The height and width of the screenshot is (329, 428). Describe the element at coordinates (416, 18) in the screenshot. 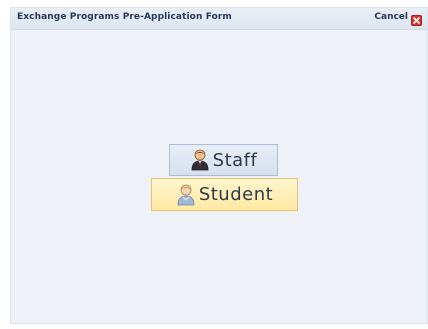

I see `close-icon` at that location.